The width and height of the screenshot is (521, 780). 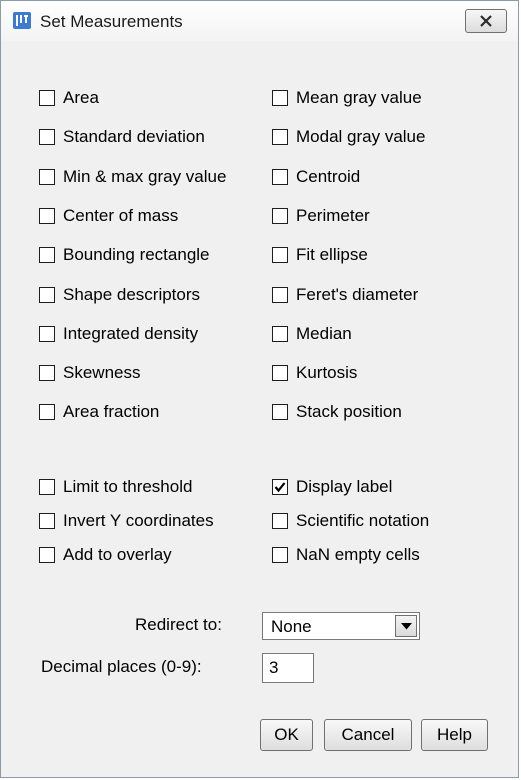 What do you see at coordinates (117, 554) in the screenshot?
I see `checkbox-label: Add to overlay` at bounding box center [117, 554].